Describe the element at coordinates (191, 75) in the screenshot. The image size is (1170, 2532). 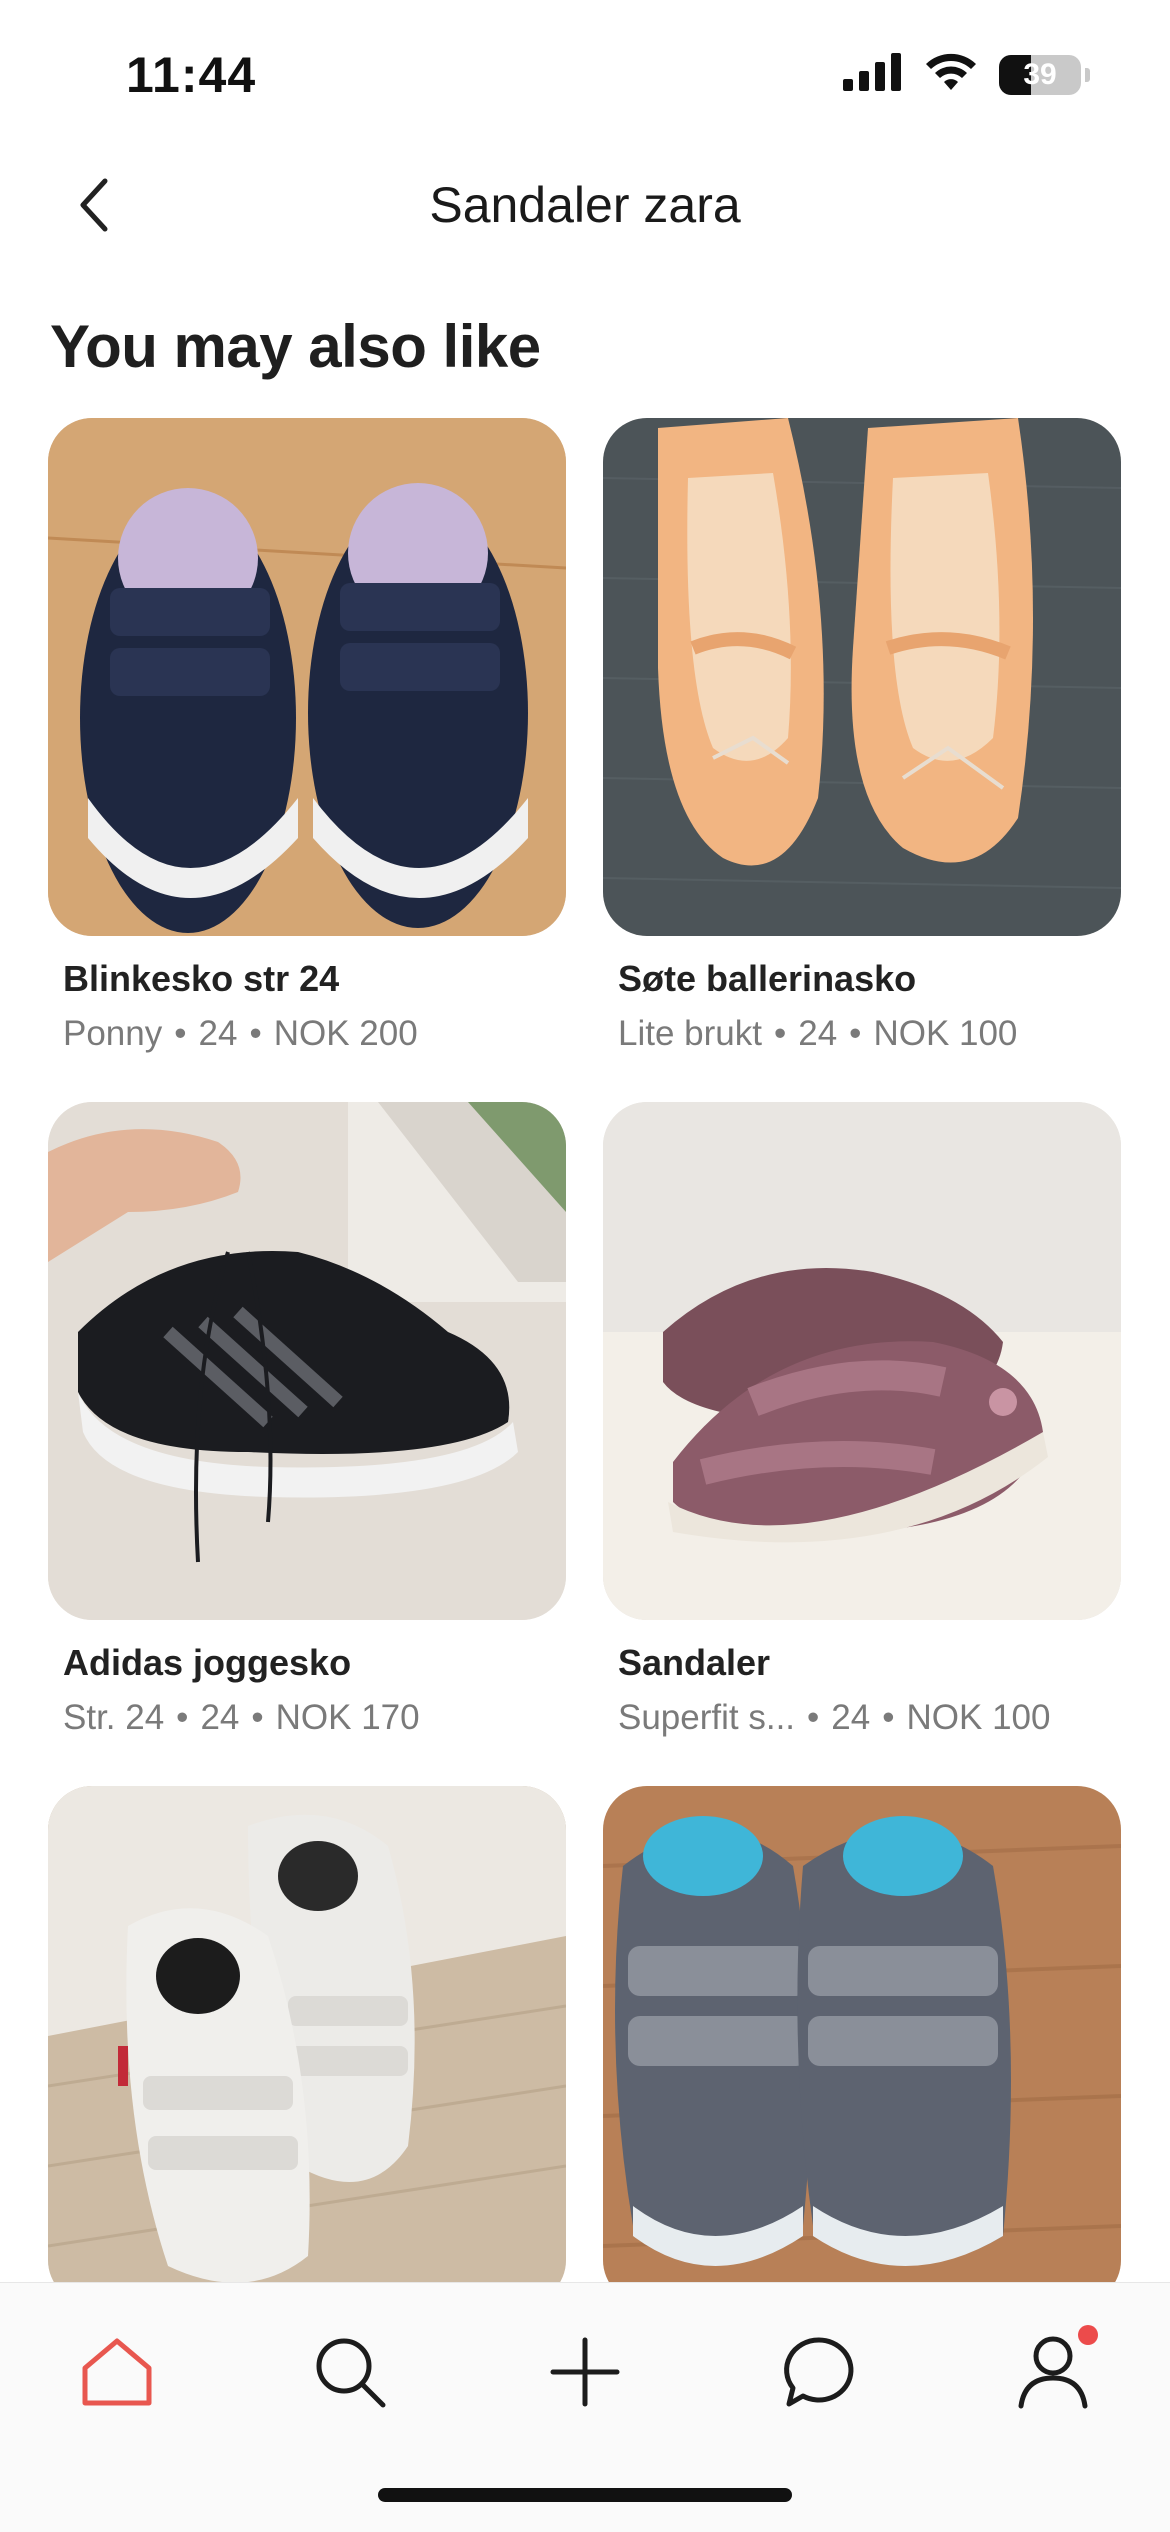
I see `status-time: 11:44` at that location.